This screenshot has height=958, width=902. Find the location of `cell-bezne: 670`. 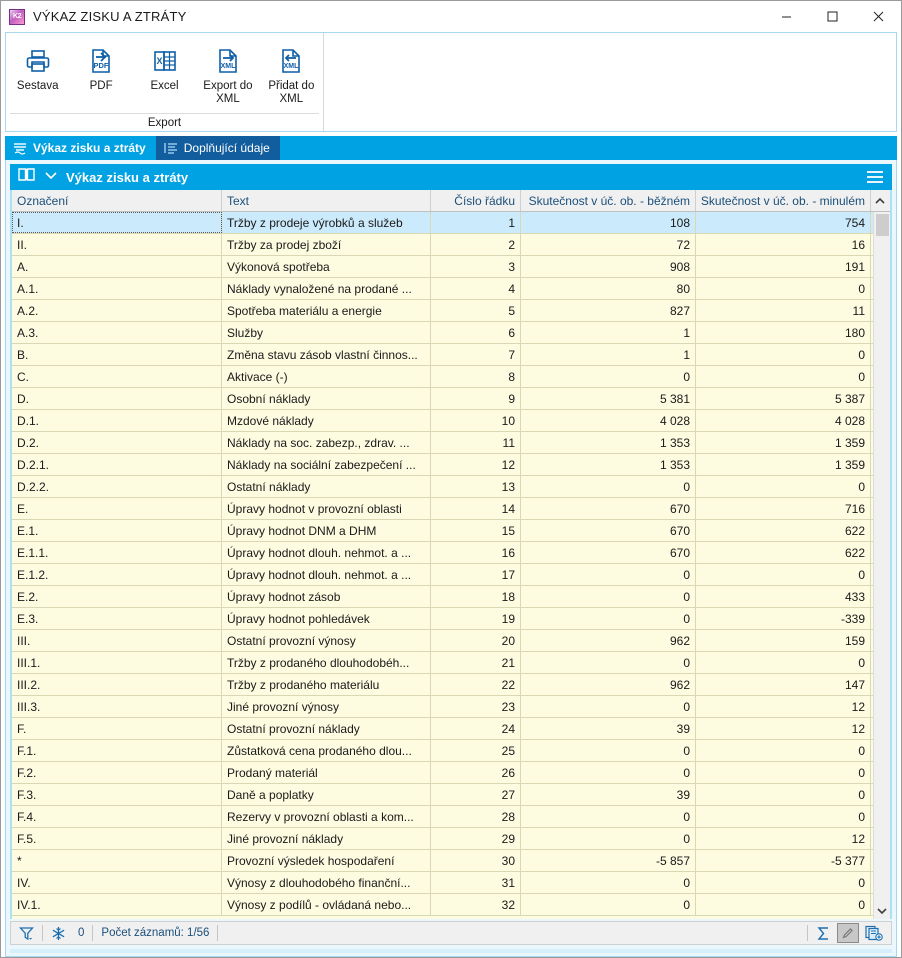

cell-bezne: 670 is located at coordinates (608, 530).